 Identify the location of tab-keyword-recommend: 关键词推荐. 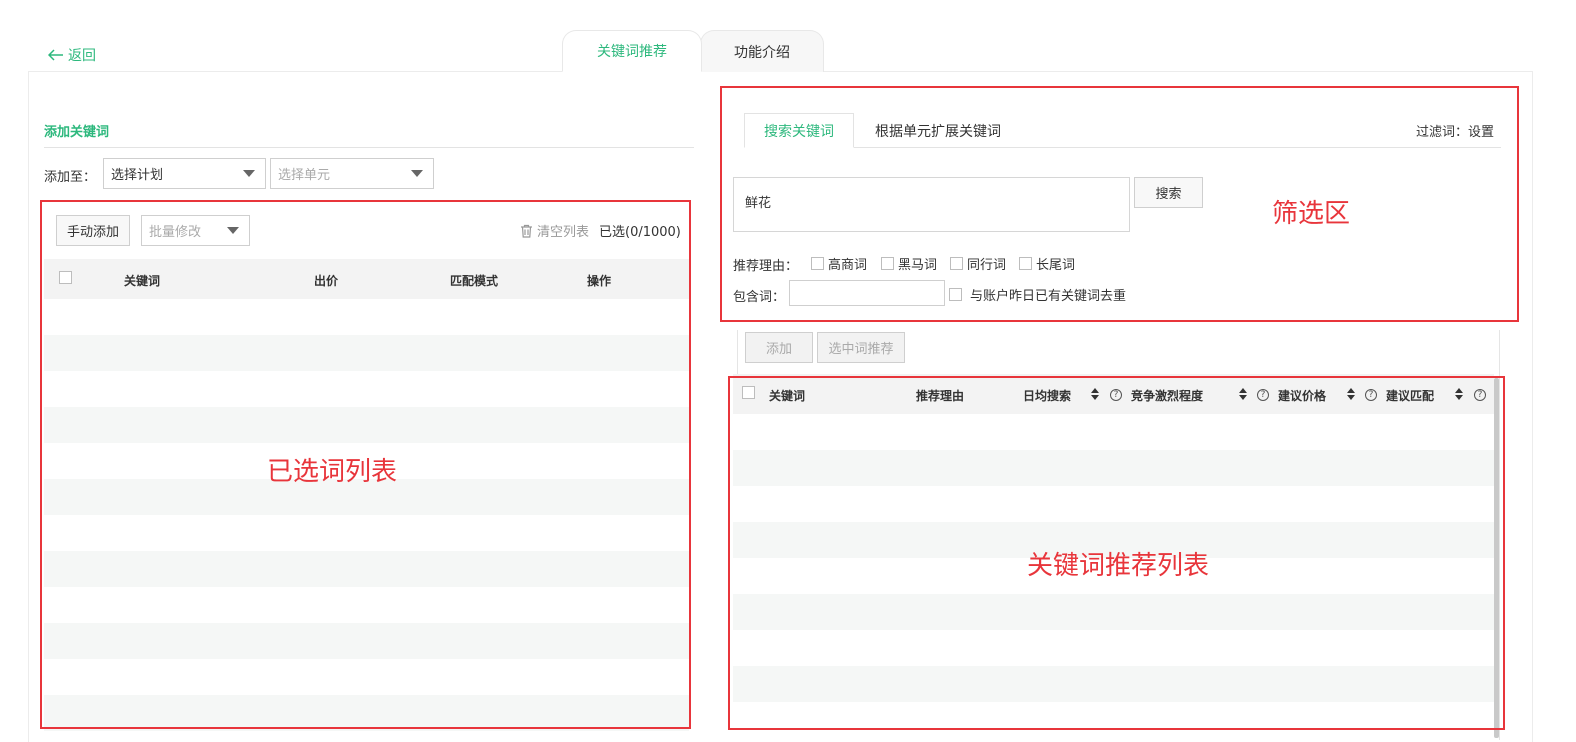
(632, 51).